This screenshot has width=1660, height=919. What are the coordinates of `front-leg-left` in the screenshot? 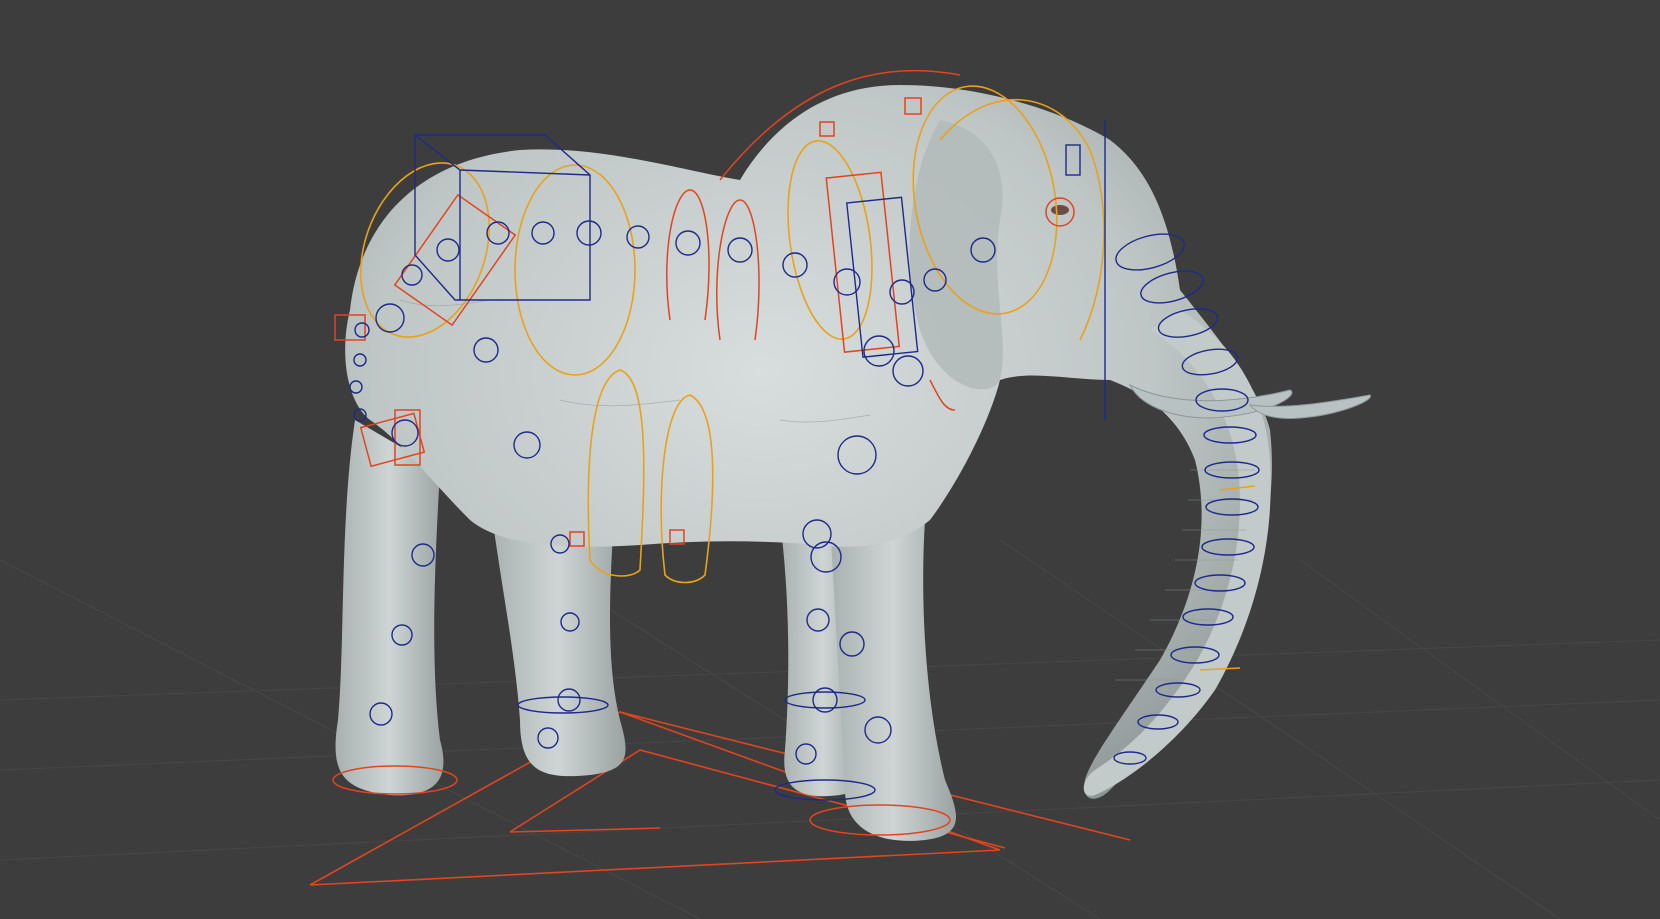 It's located at (893, 680).